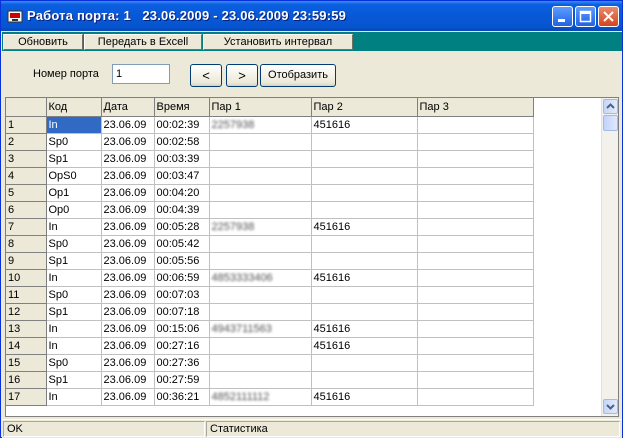  Describe the element at coordinates (182, 244) in the screenshot. I see `cell-time: 00:05:42` at that location.